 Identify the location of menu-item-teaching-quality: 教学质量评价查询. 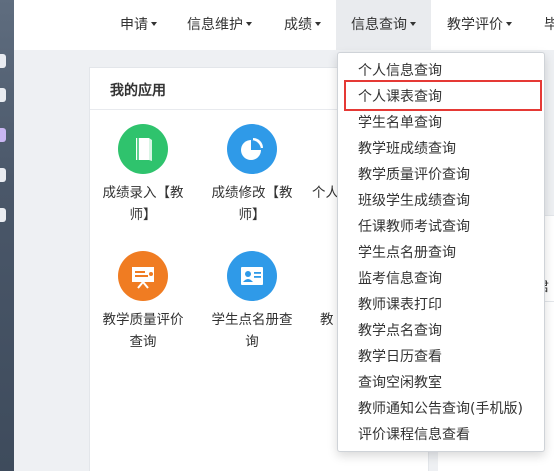
(441, 175).